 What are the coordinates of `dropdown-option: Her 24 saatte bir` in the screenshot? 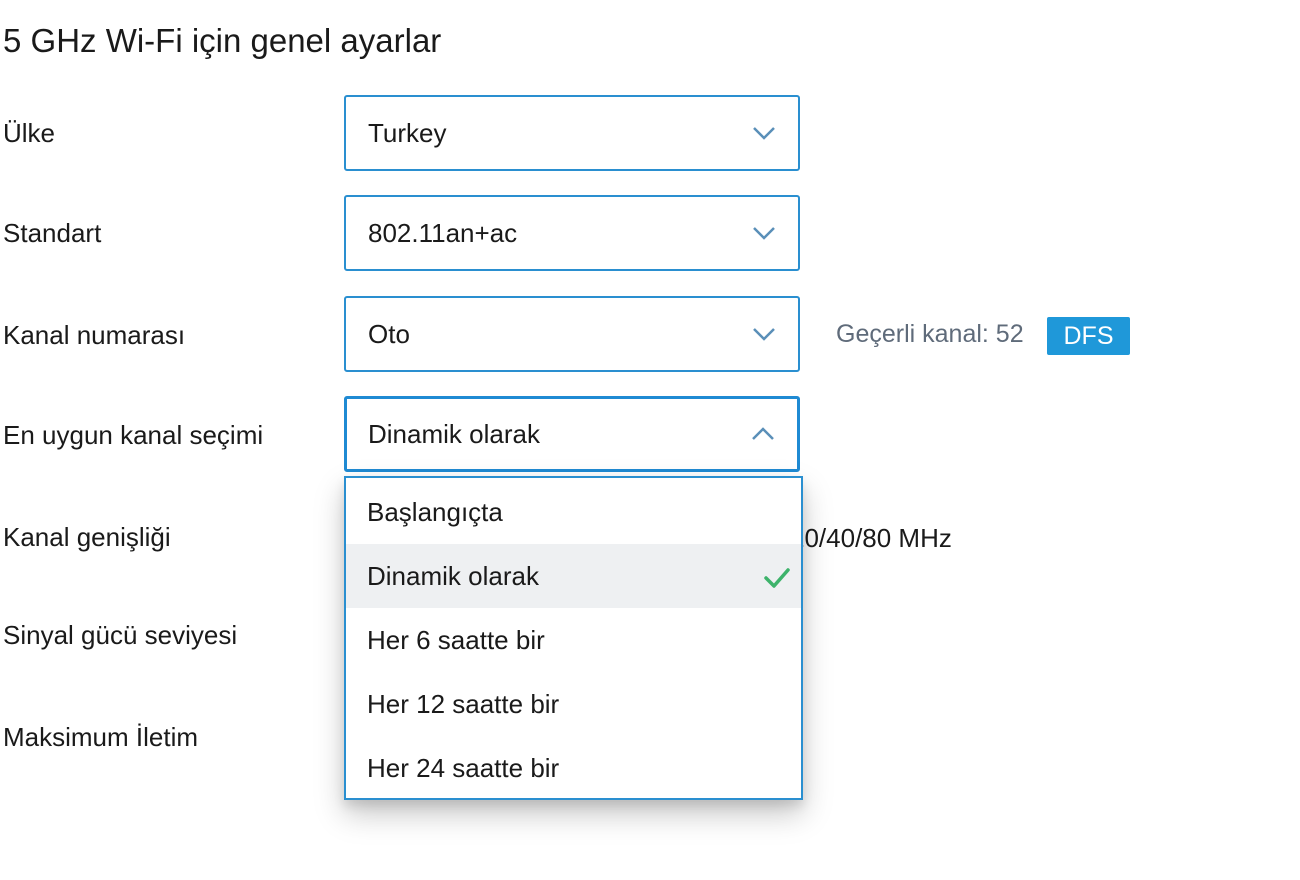 It's located at (573, 768).